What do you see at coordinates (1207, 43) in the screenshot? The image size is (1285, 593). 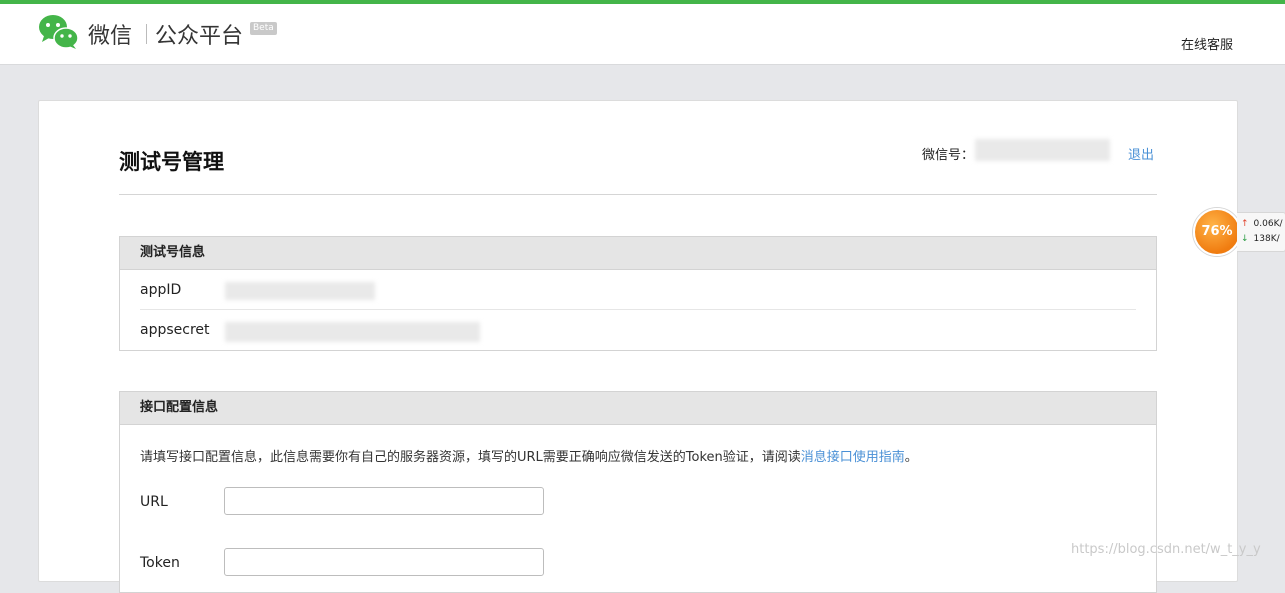 I see `online-support-link: 在线客服` at bounding box center [1207, 43].